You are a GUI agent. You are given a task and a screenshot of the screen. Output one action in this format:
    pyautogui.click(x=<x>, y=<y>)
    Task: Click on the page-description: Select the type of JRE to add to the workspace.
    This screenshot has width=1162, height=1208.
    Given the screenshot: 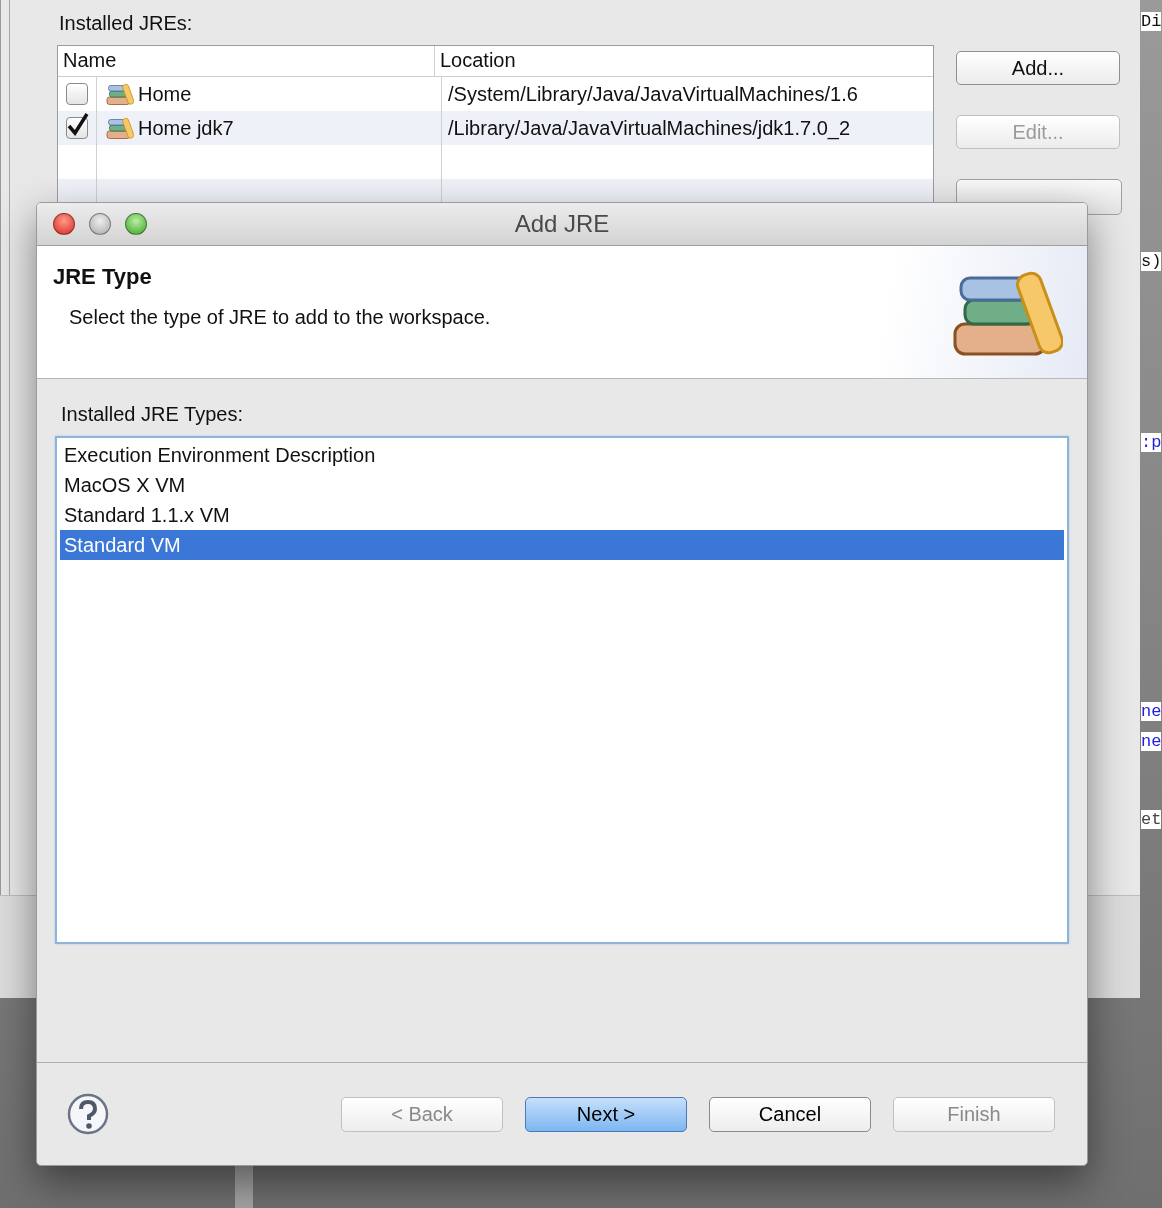 What is the action you would take?
    pyautogui.click(x=279, y=317)
    